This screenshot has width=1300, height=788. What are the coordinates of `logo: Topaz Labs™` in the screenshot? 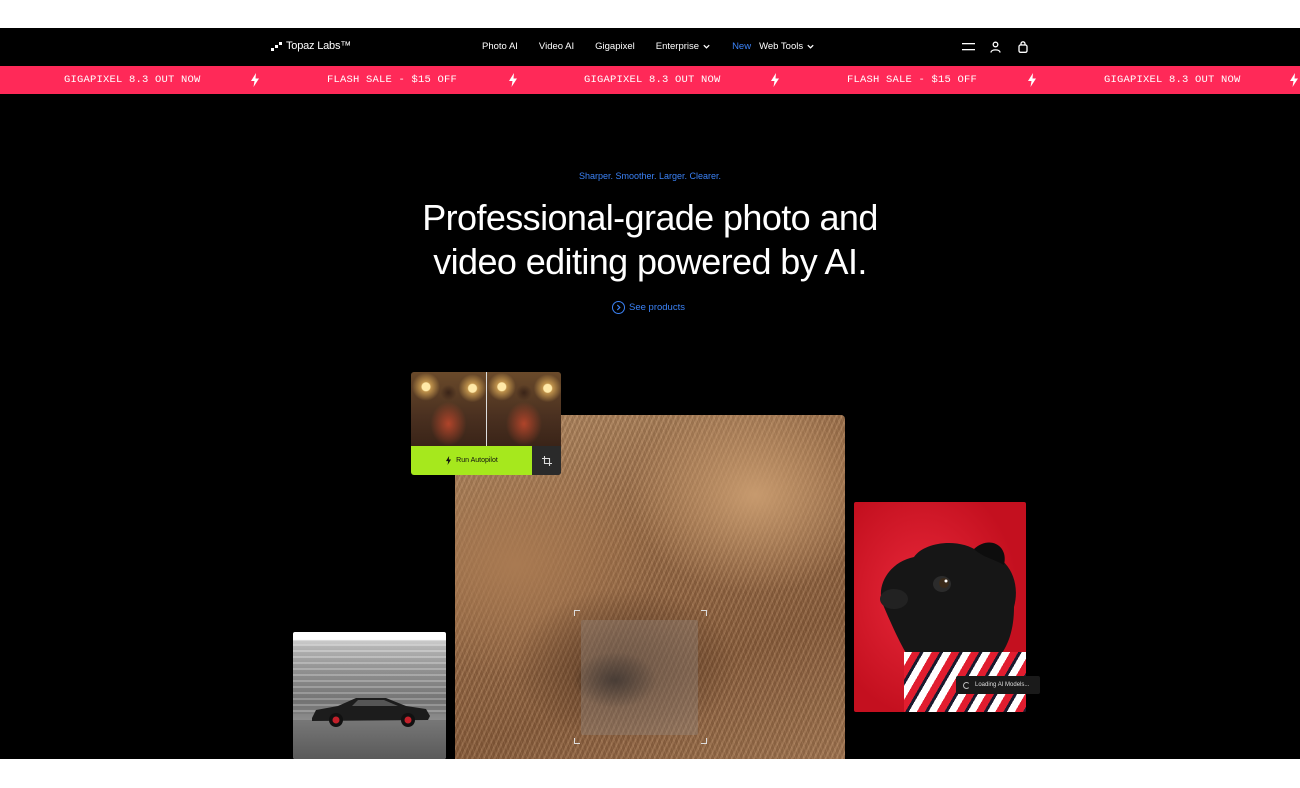 It's located at (311, 46).